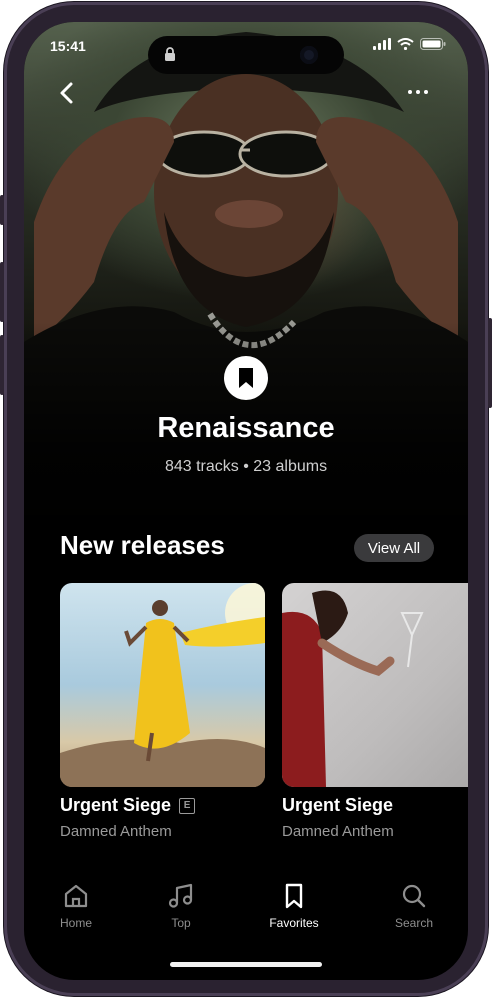 The height and width of the screenshot is (1000, 492). I want to click on tab-home: Home, so click(76, 906).